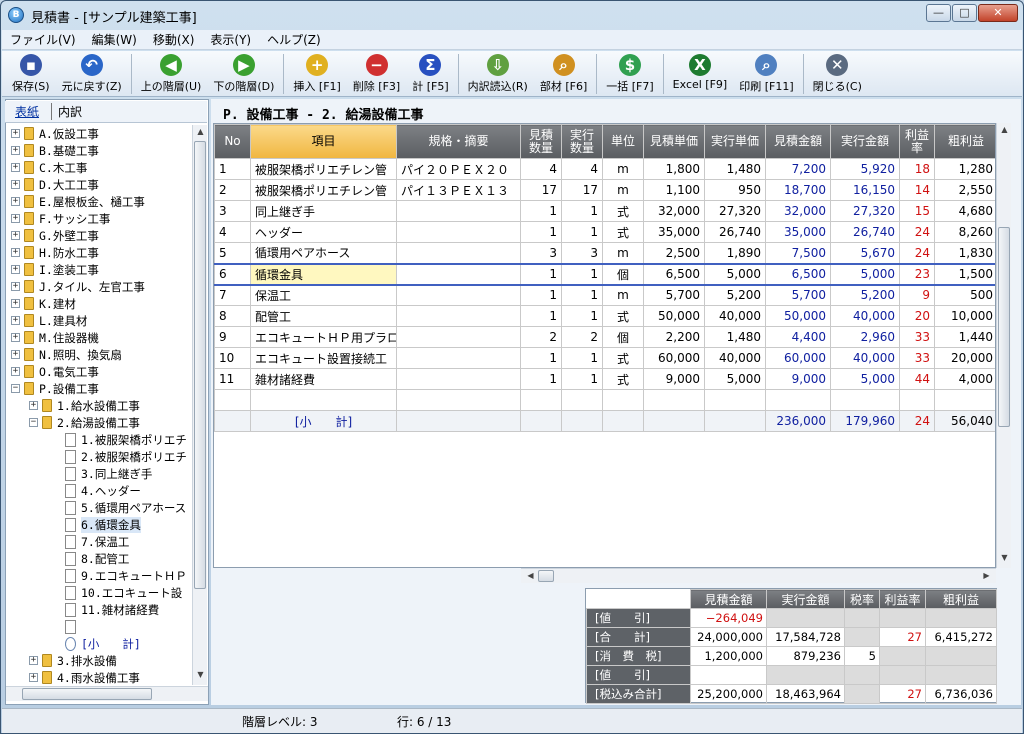 This screenshot has width=1024, height=734. I want to click on scroll-up-arrow-icon: ▲, so click(200, 131).